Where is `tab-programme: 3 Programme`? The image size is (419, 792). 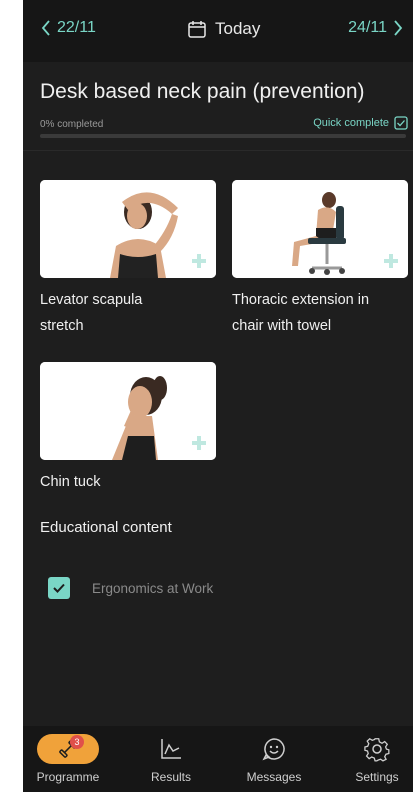 tab-programme: 3 Programme is located at coordinates (68, 759).